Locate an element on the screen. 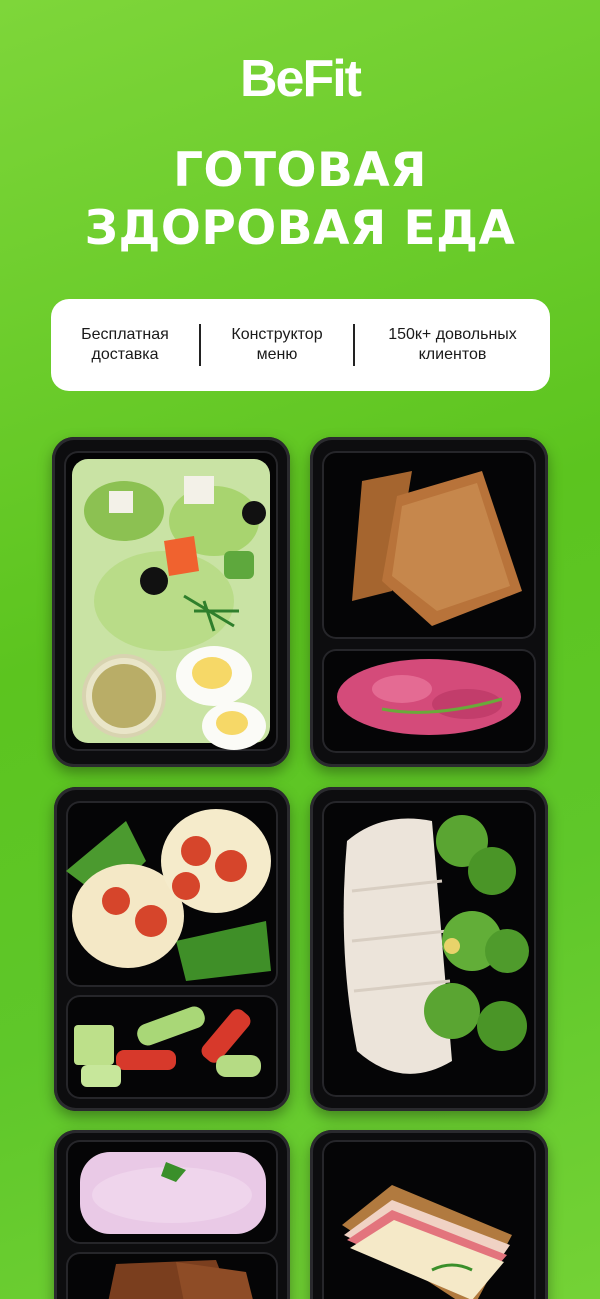  befit-logo: BeFit is located at coordinates (301, 79).